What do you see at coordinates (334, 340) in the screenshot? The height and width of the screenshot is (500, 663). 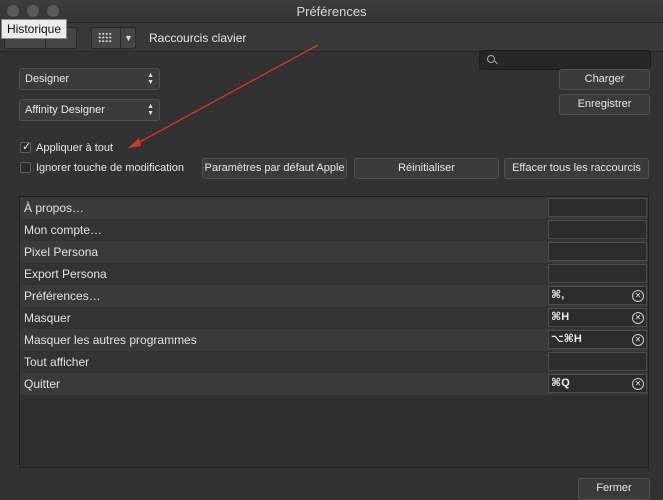 I see `table-row: Masquer les autres programmes ⌥⌘H ✕` at bounding box center [334, 340].